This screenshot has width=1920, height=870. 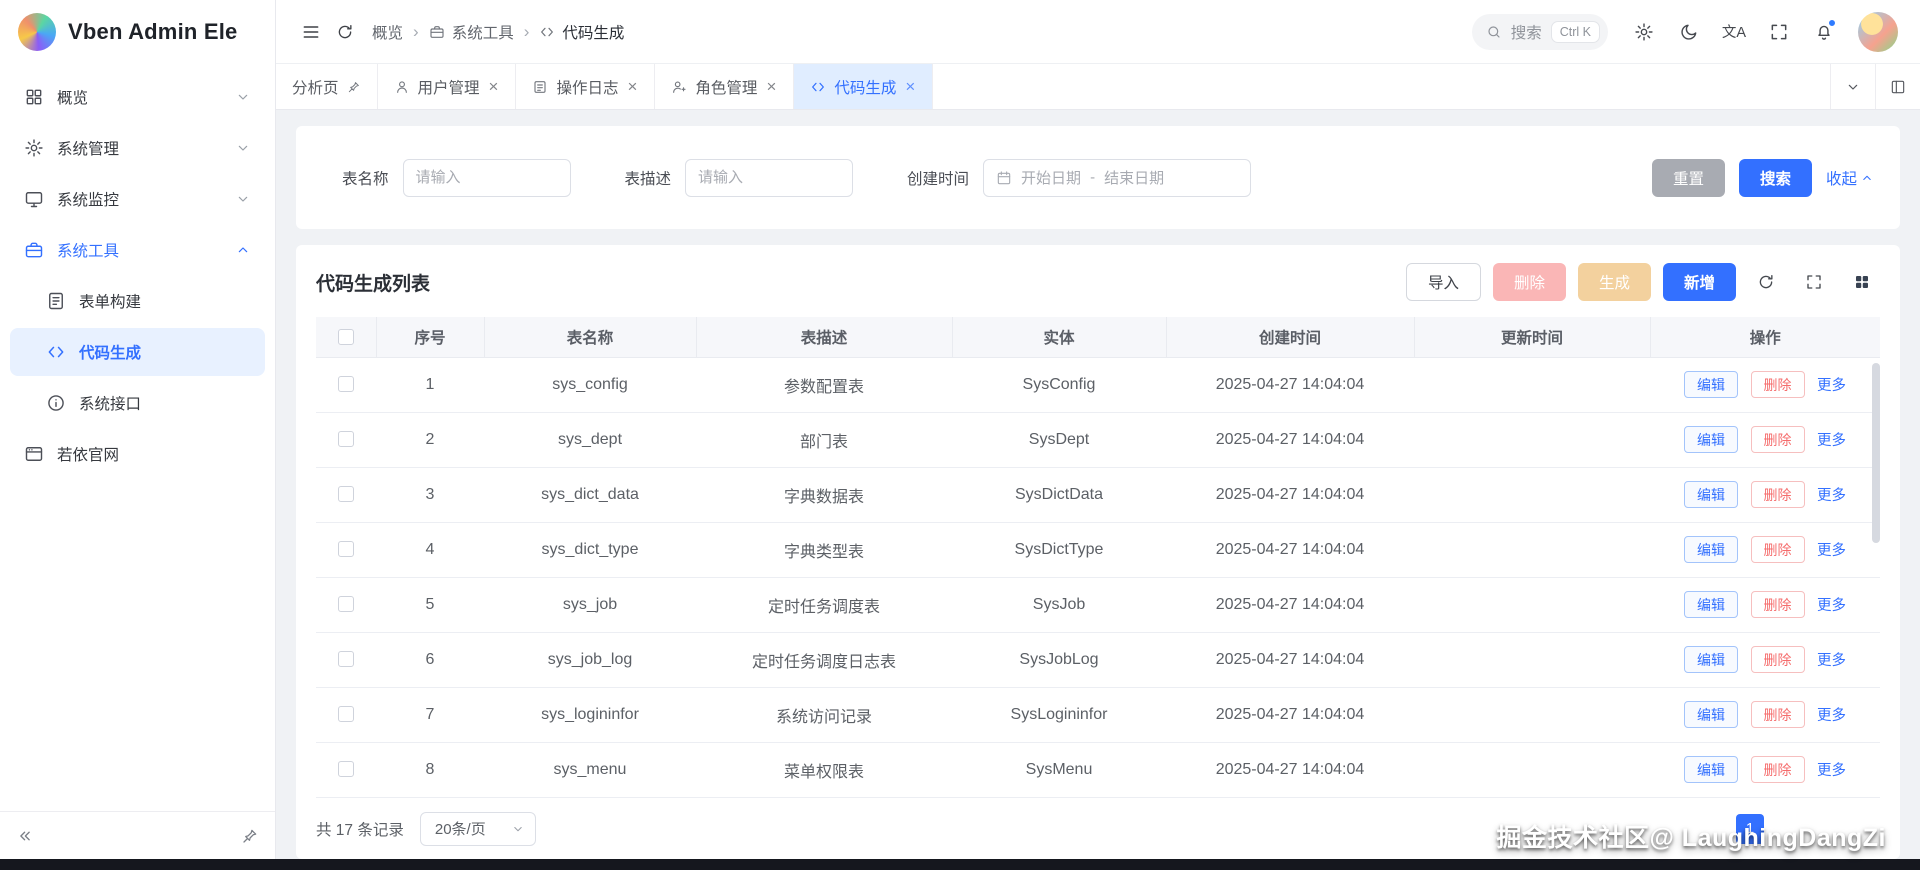 I want to click on page-refresh-button, so click(x=345, y=32).